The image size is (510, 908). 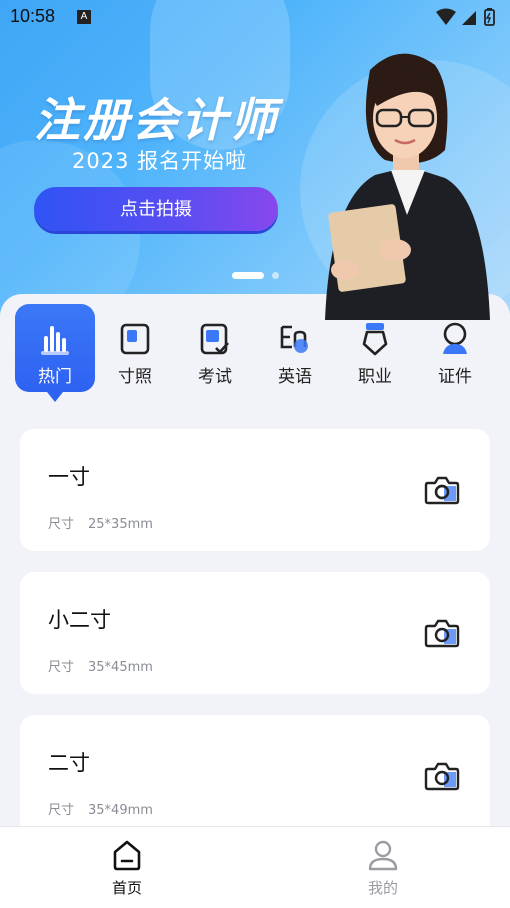 I want to click on item-size: 尺寸 35*49mm, so click(x=100, y=808).